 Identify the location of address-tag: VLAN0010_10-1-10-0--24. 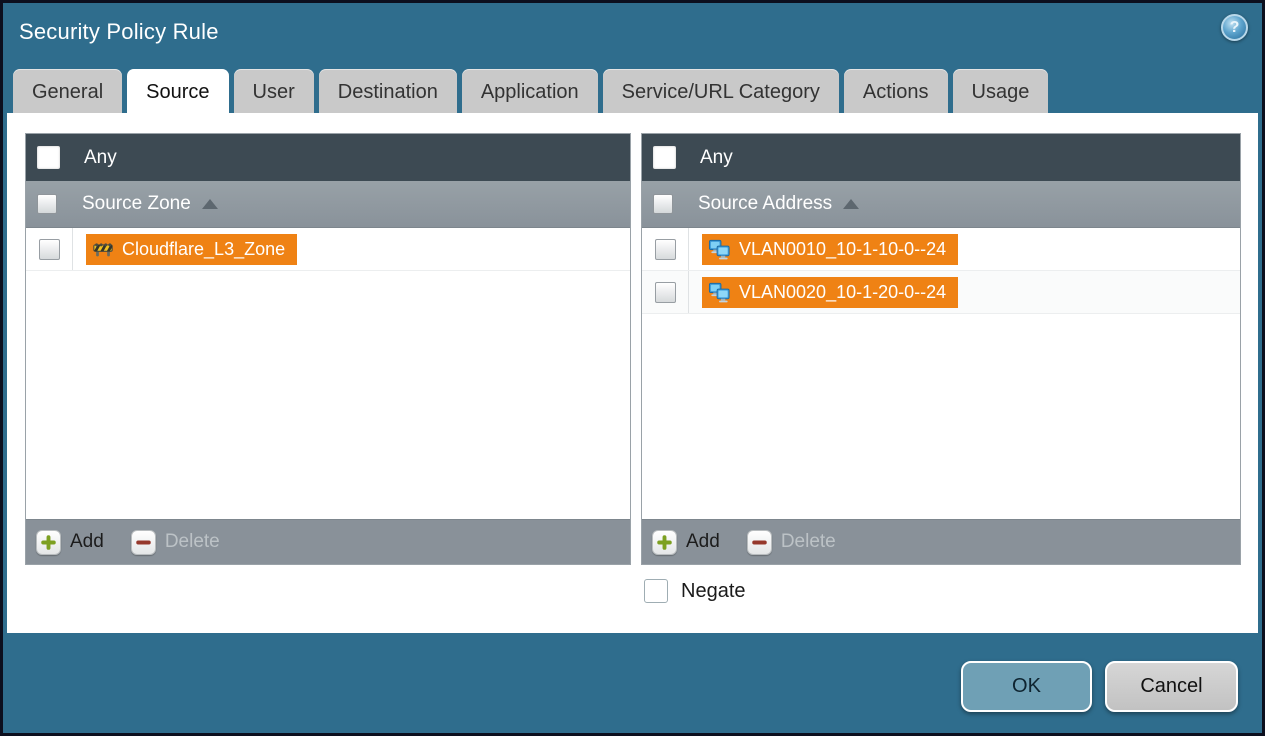
(830, 249).